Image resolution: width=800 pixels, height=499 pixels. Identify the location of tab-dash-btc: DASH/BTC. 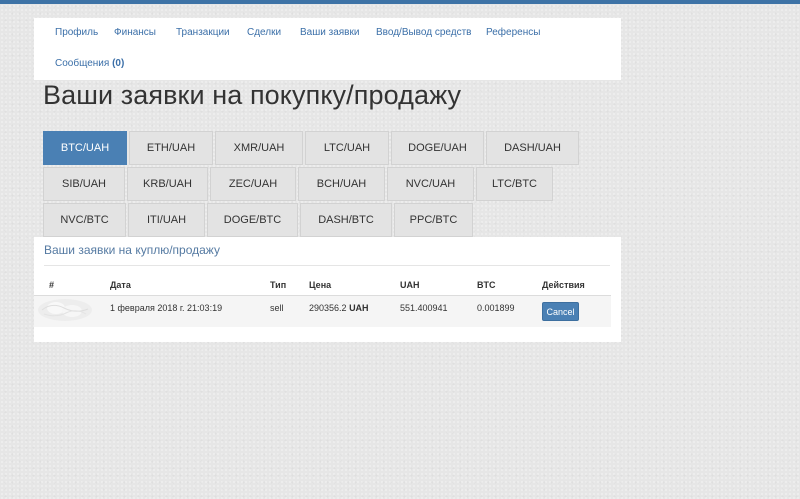
(346, 220).